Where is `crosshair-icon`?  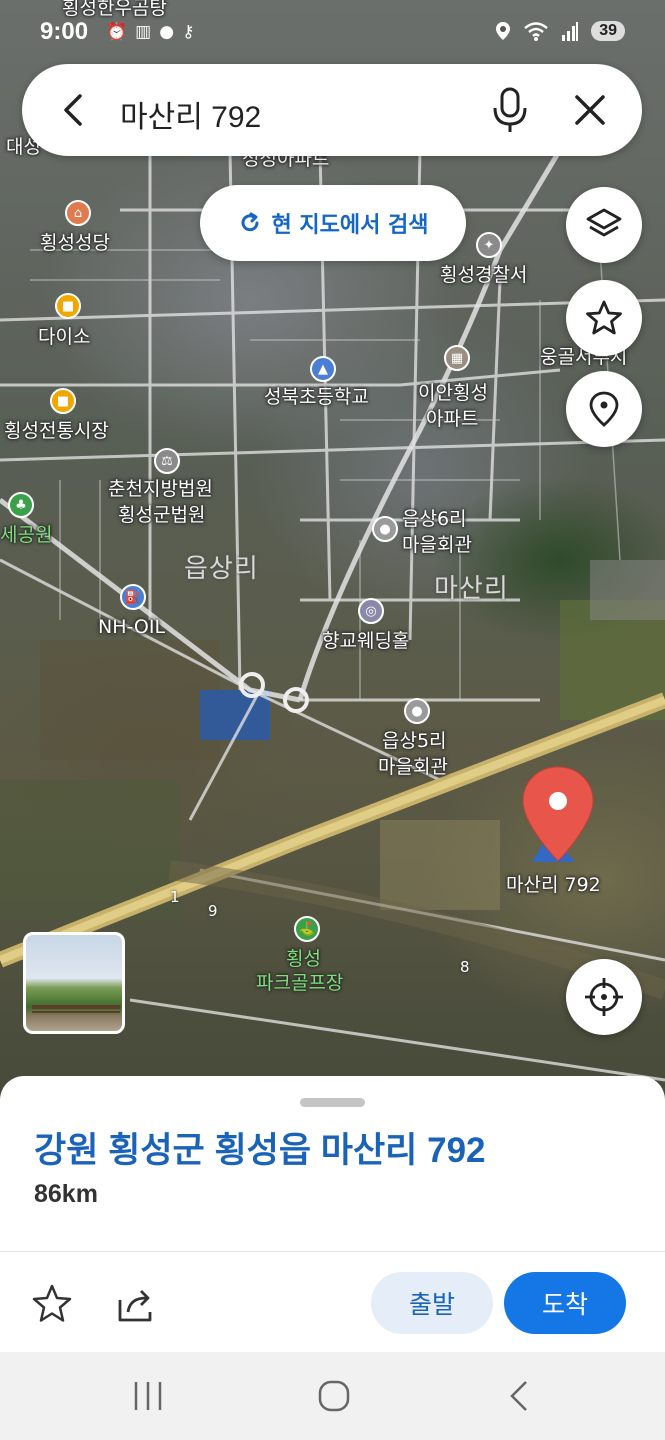
crosshair-icon is located at coordinates (604, 997).